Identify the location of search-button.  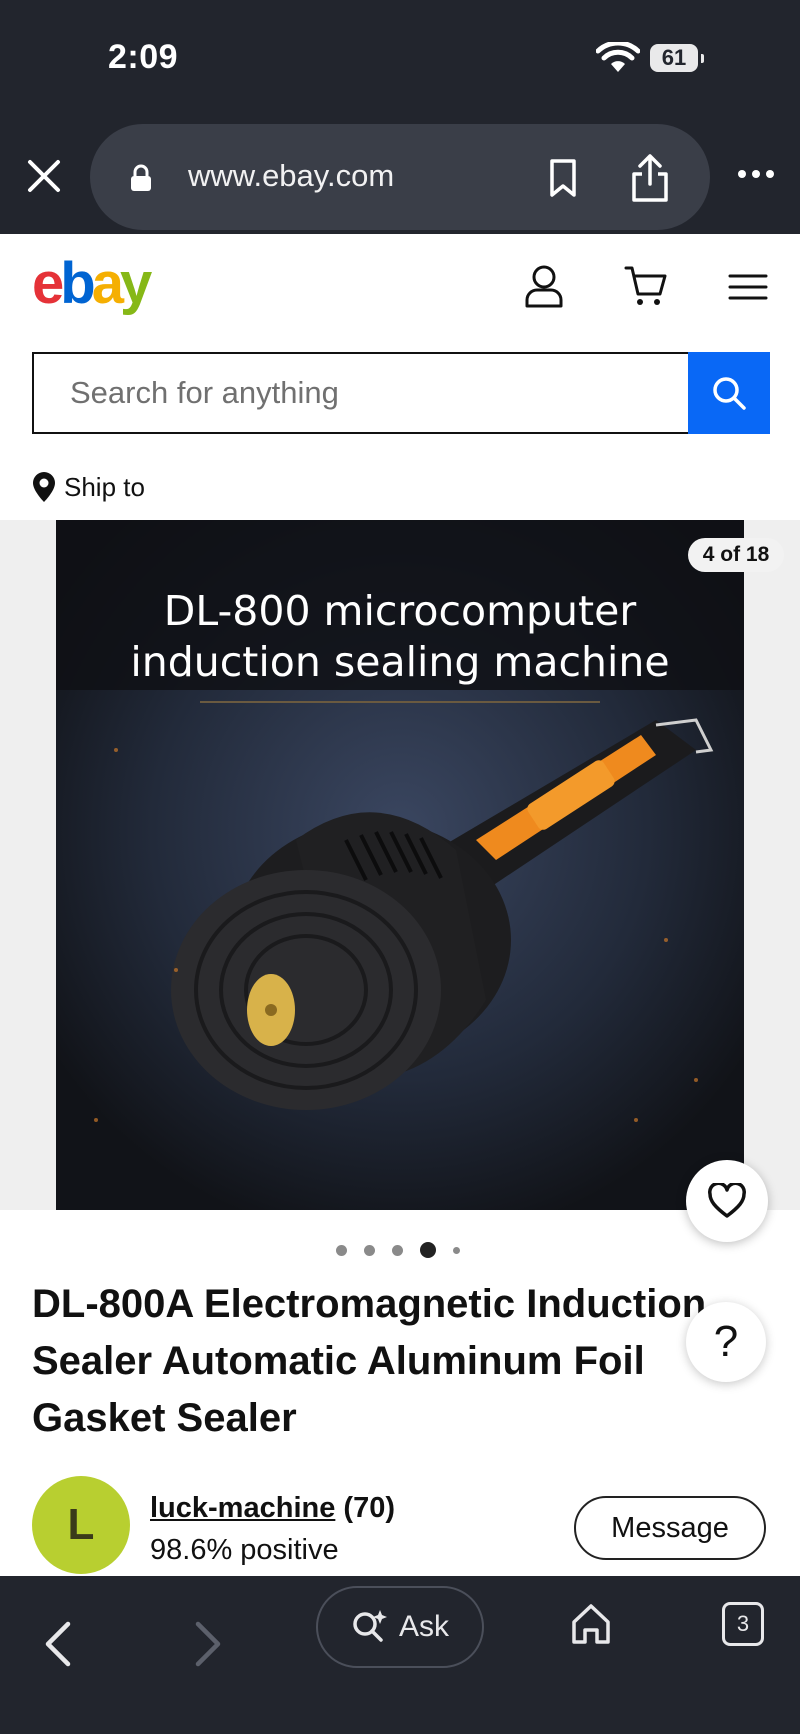
(729, 393).